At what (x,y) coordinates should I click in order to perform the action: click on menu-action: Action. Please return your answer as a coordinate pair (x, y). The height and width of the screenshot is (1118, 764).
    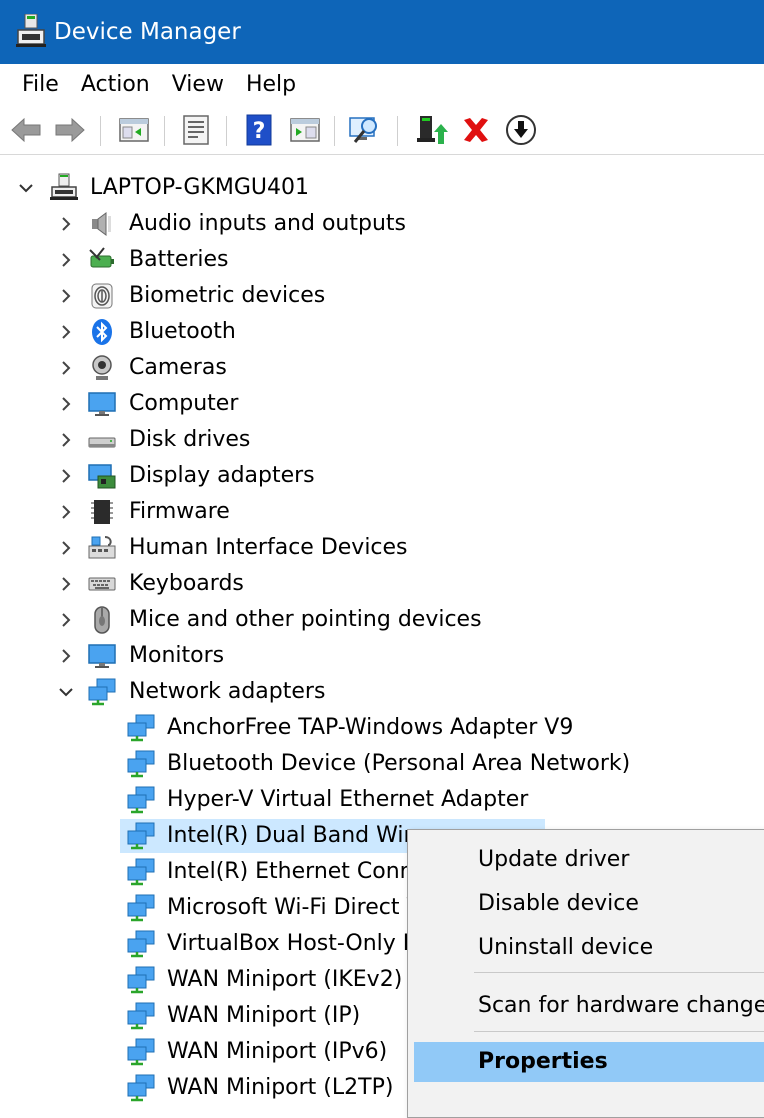
    Looking at the image, I should click on (115, 85).